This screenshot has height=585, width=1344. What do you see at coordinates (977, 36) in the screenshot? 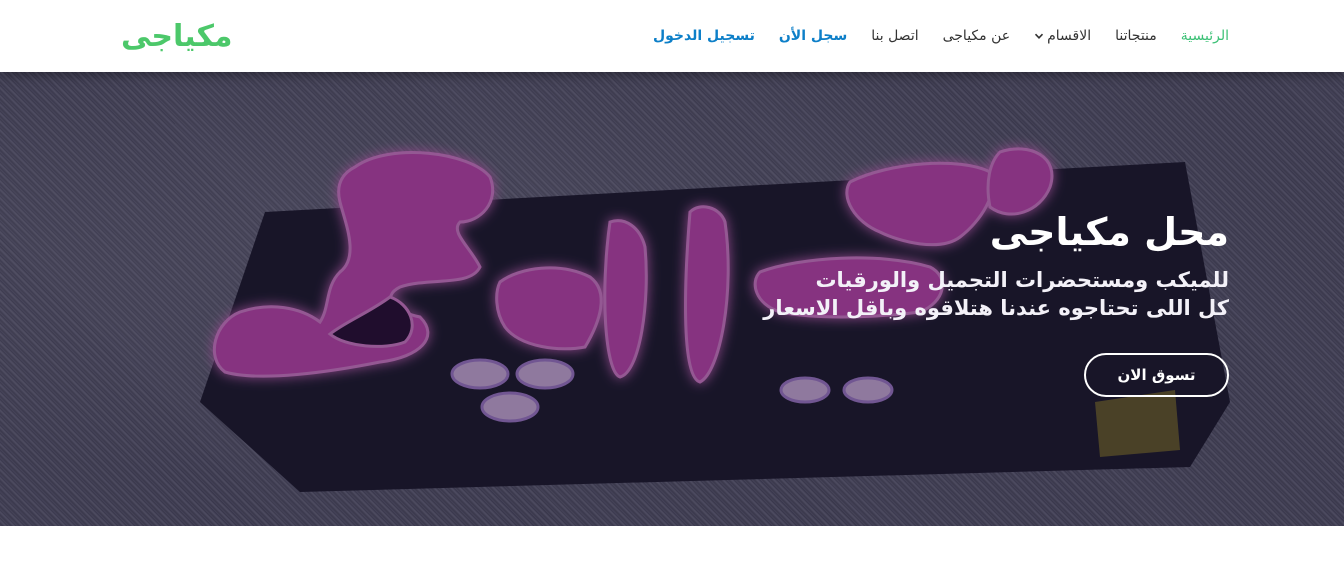
I see `nav-item-about: عن مكياجى` at bounding box center [977, 36].